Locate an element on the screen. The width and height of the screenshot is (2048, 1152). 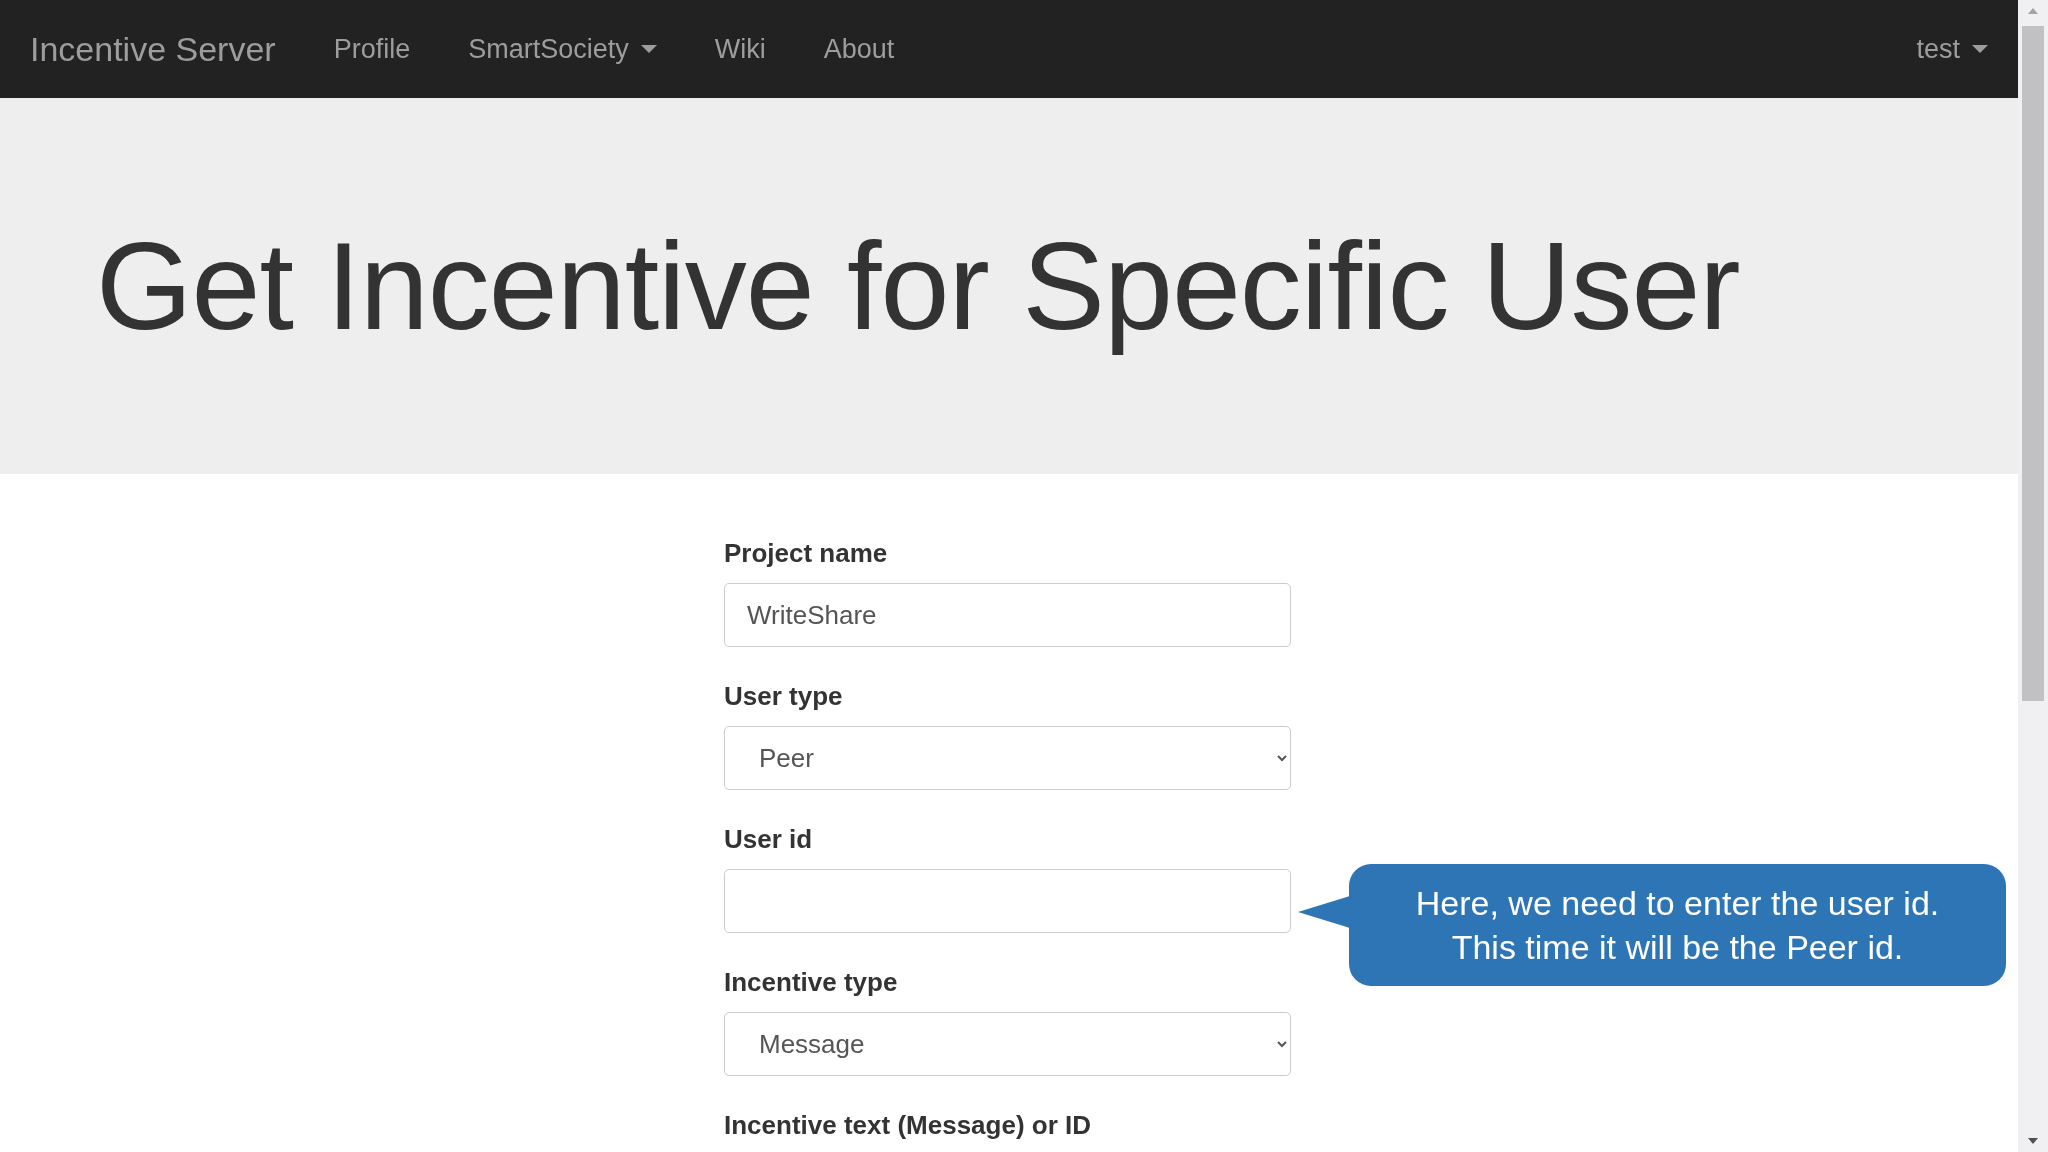
nav-link: Profile is located at coordinates (372, 49).